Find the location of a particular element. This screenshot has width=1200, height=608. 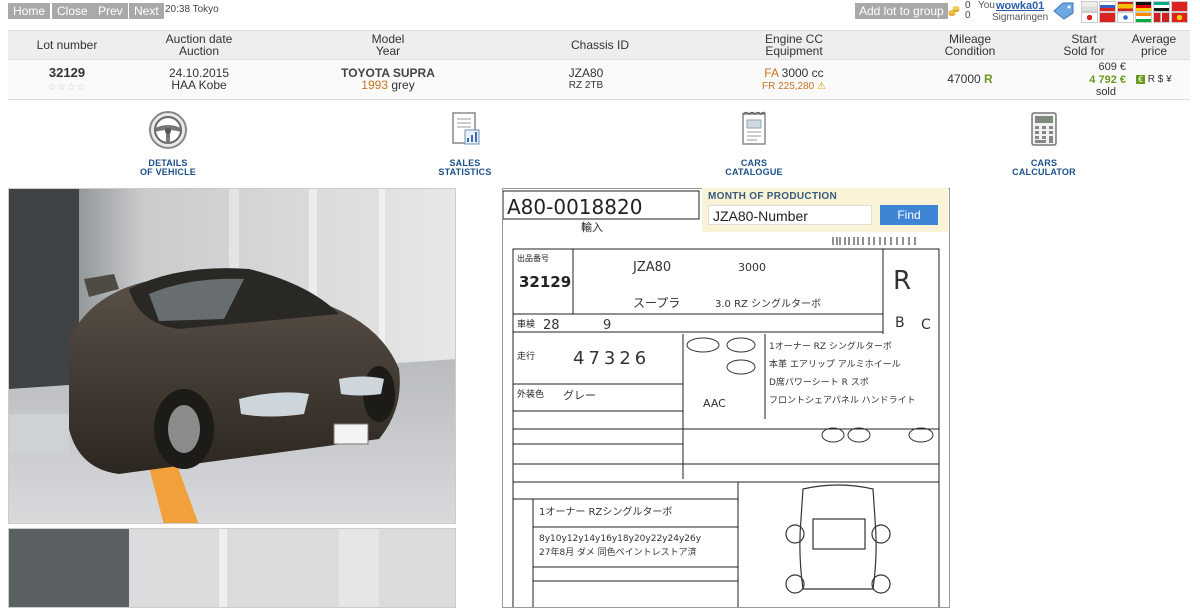

sheet-engine: 3000 is located at coordinates (752, 267).